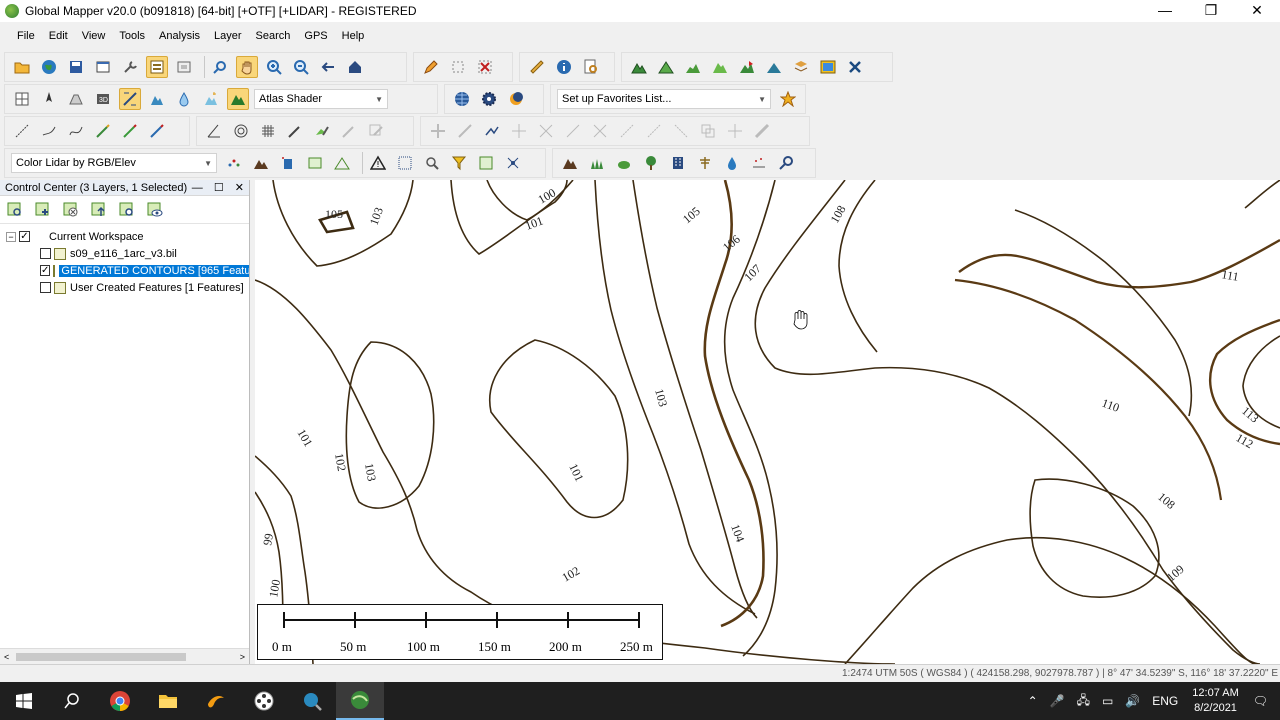  What do you see at coordinates (321, 99) in the screenshot?
I see `shader-select: Atlas Shader ▼` at bounding box center [321, 99].